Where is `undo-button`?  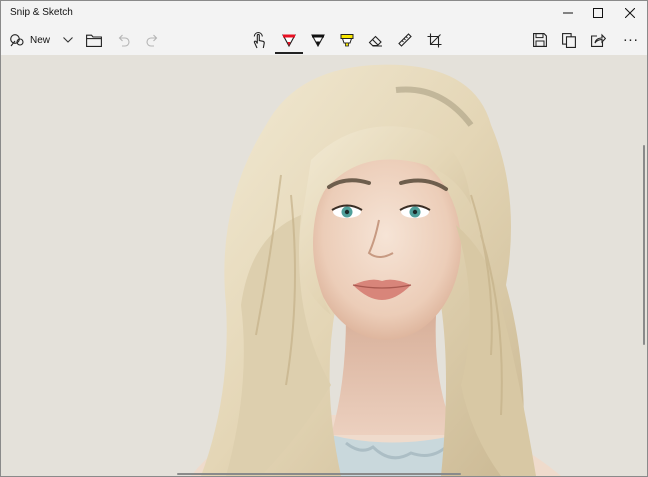
undo-button is located at coordinates (123, 40).